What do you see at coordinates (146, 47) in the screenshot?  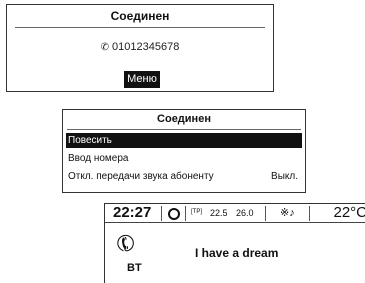 I see `phone-number: 01012345678` at bounding box center [146, 47].